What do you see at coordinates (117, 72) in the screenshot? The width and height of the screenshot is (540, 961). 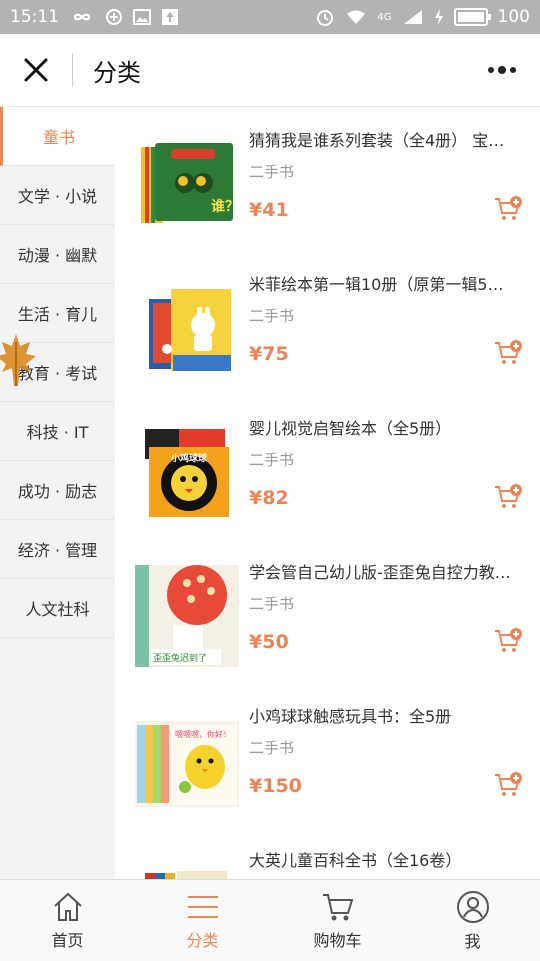 I see `page-title: 分类` at bounding box center [117, 72].